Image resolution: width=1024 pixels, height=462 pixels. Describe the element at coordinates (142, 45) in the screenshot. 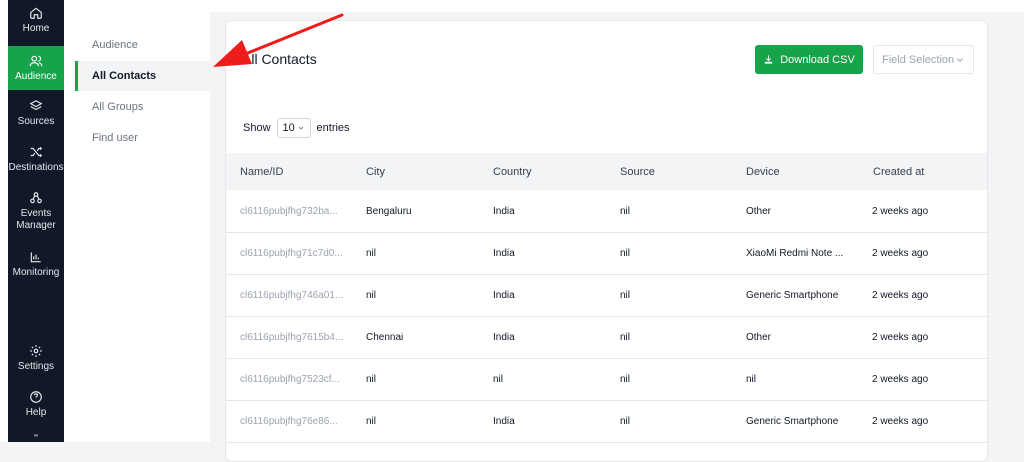

I see `subnav-item-audience: Audience` at that location.